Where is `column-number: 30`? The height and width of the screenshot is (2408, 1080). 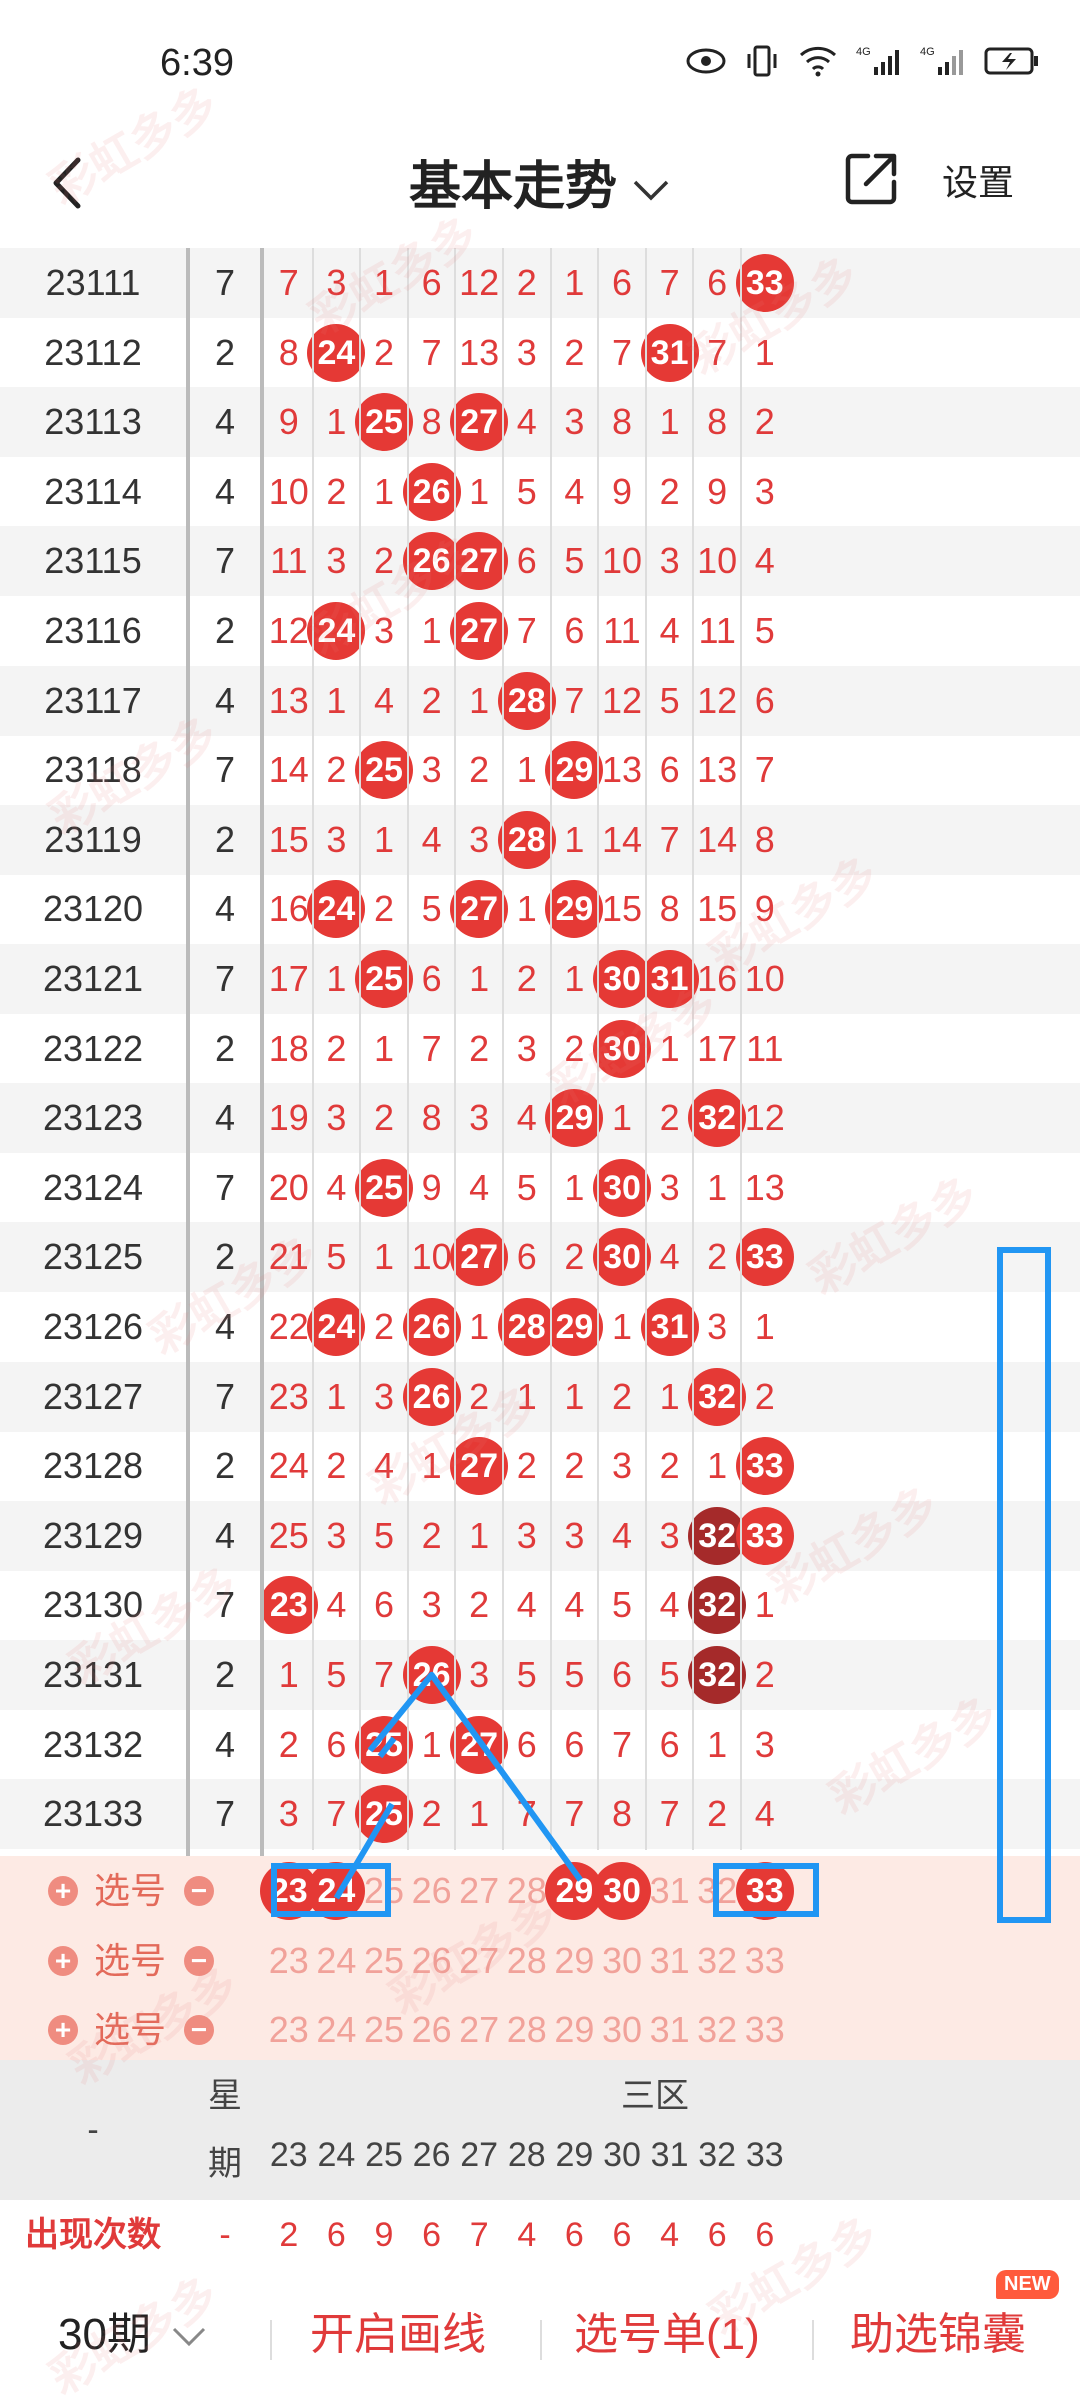 column-number: 30 is located at coordinates (622, 2155).